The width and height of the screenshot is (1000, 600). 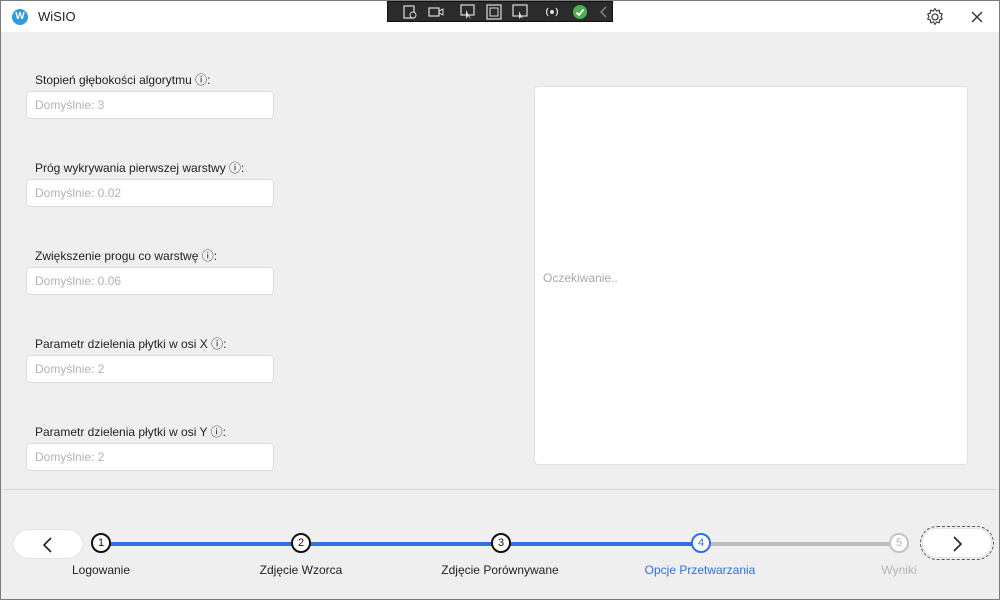 What do you see at coordinates (552, 12) in the screenshot?
I see `broadcast-icon` at bounding box center [552, 12].